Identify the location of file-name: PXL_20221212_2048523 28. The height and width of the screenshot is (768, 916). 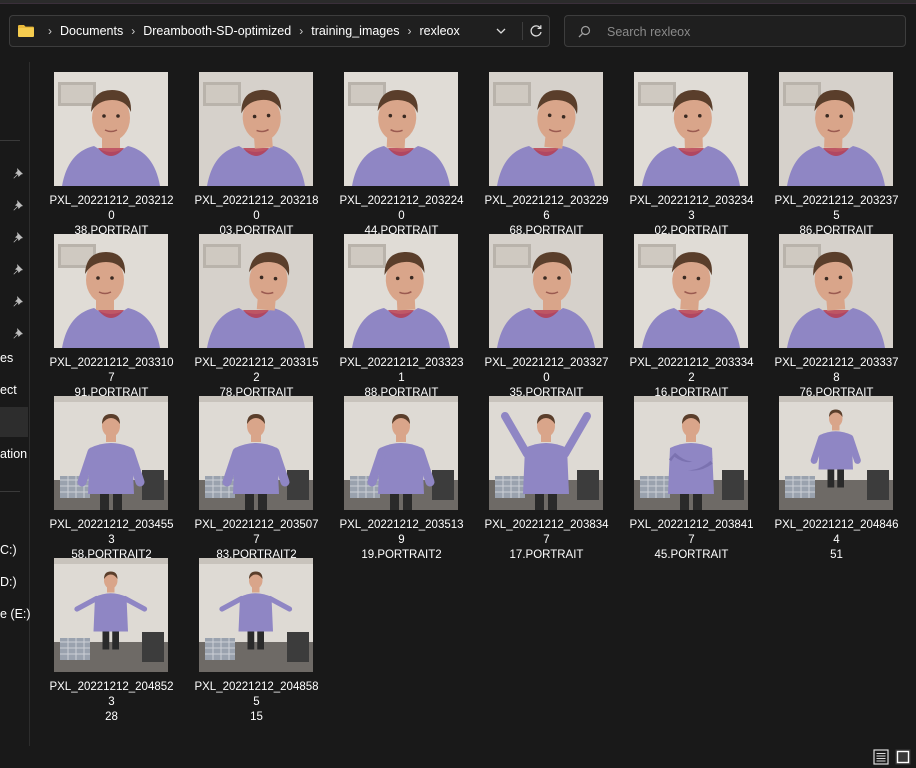
(111, 702).